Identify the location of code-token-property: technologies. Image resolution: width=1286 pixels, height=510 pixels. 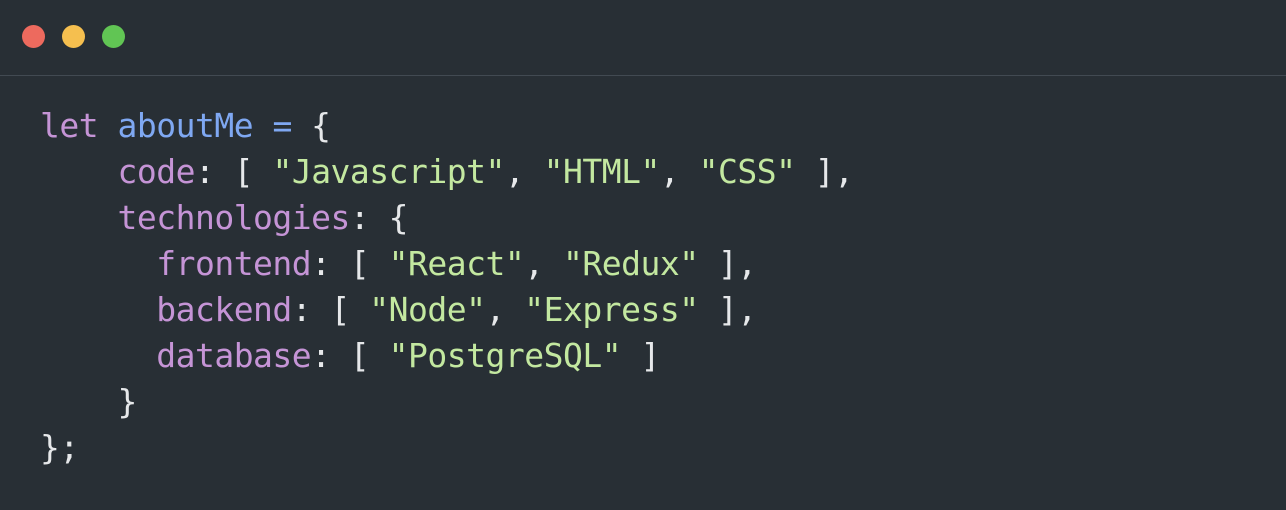
(233, 217).